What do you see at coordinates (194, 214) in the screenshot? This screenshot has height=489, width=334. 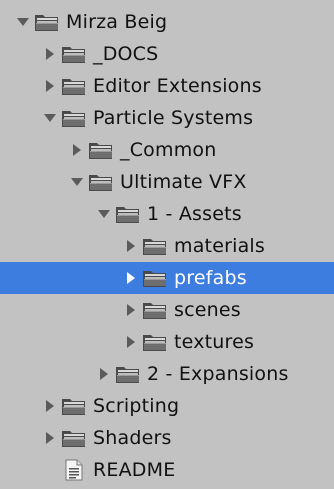 I see `tree-item-label: 1 - Assets` at bounding box center [194, 214].